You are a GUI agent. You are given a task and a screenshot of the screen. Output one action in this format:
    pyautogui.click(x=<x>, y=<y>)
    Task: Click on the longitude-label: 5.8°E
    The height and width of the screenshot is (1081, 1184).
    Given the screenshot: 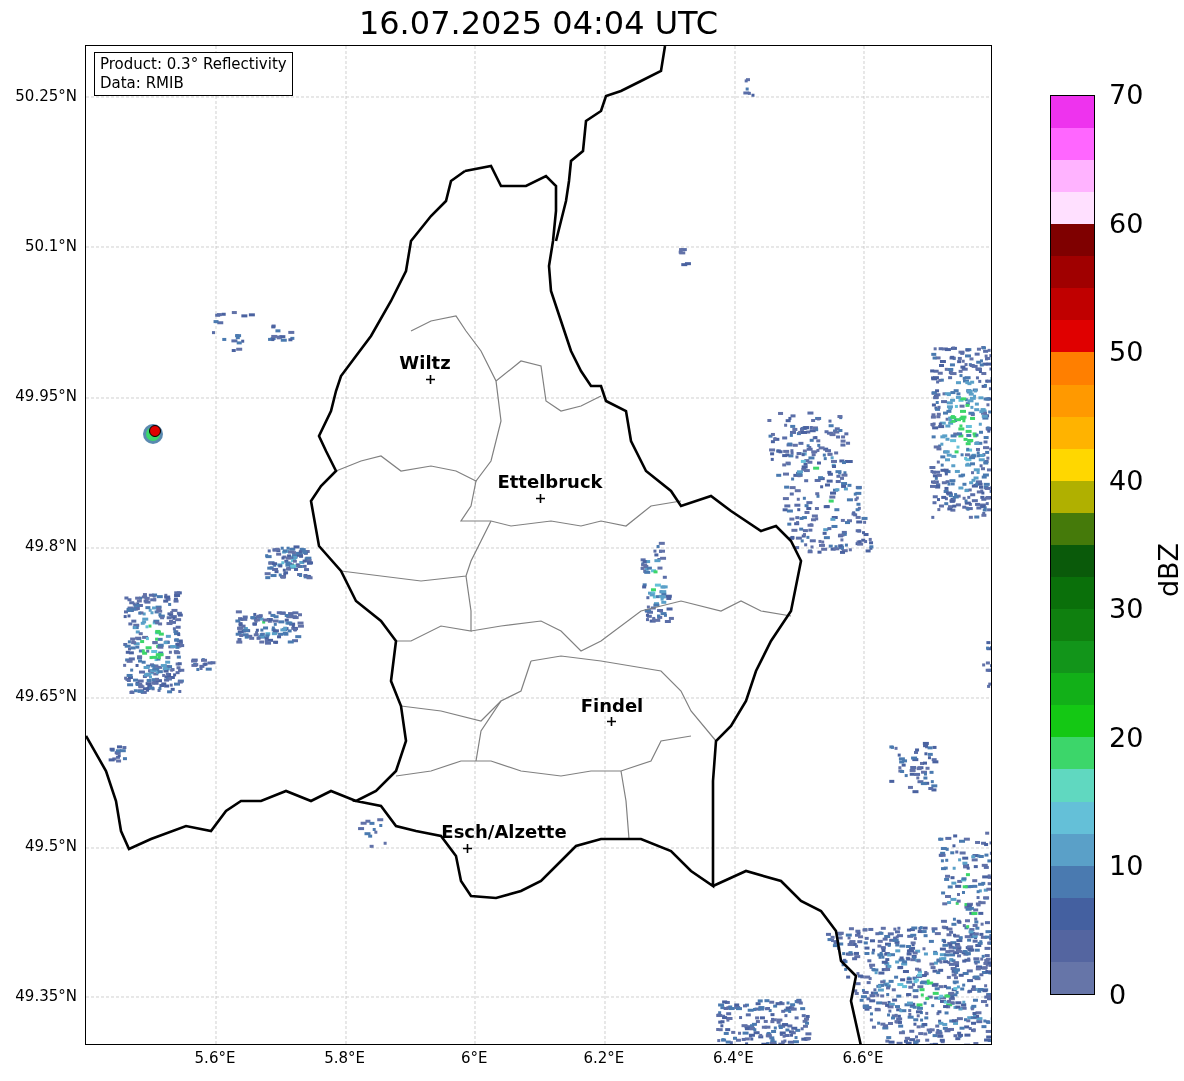 What is the action you would take?
    pyautogui.click(x=344, y=1058)
    